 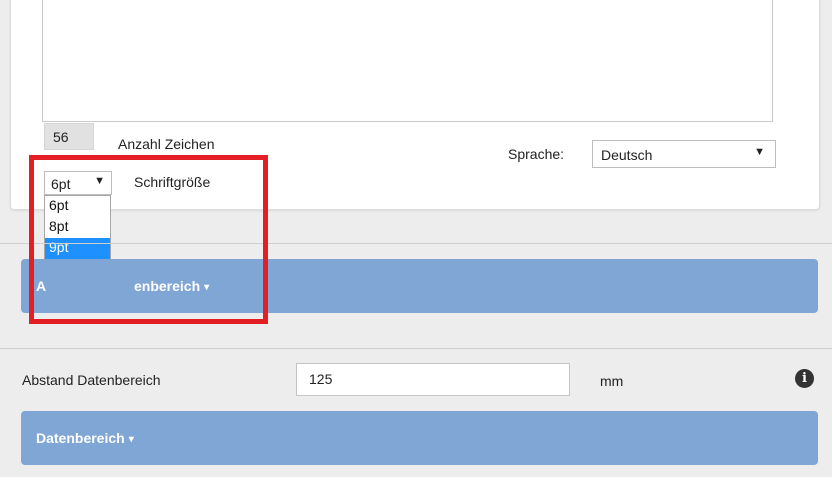 I want to click on char-count-value: 56, so click(x=61, y=137).